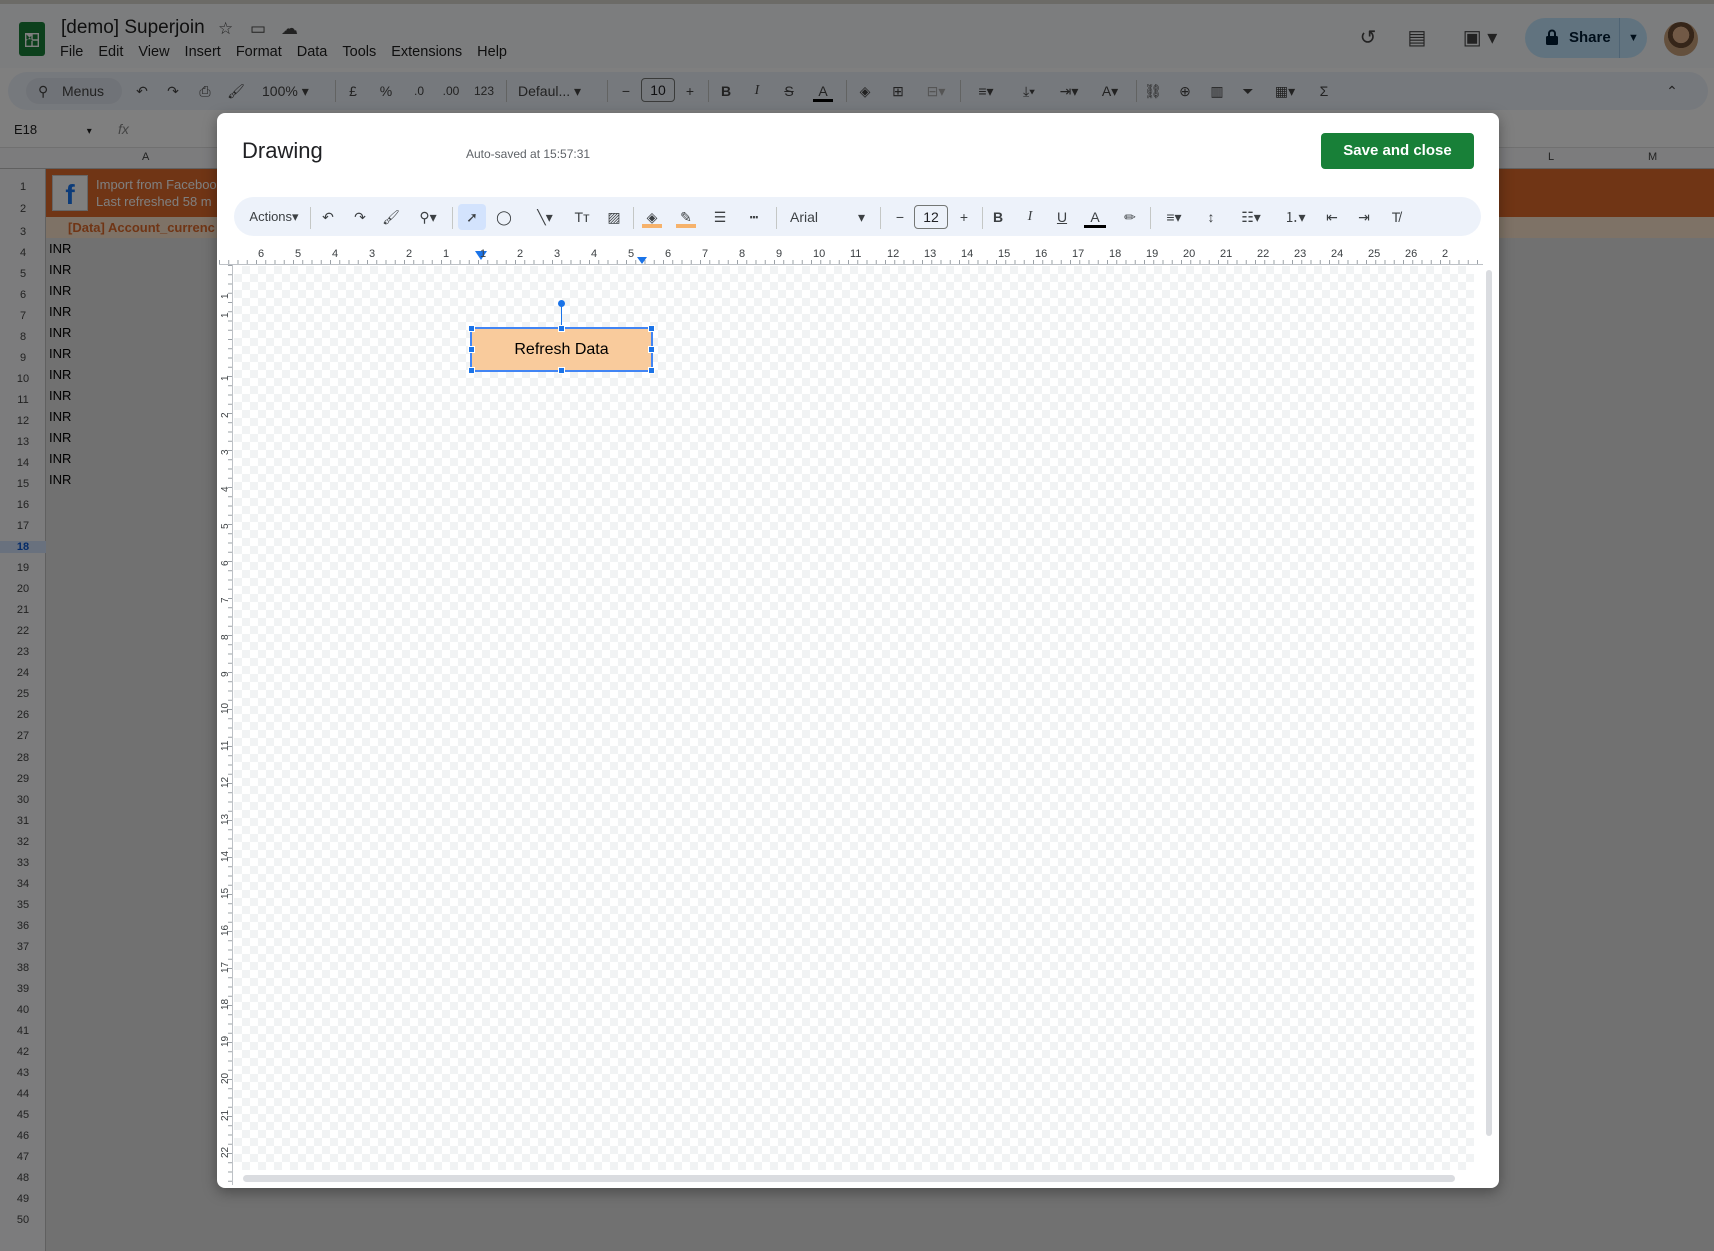 This screenshot has height=1251, width=1714. I want to click on fill-color-icon: ◈, so click(652, 217).